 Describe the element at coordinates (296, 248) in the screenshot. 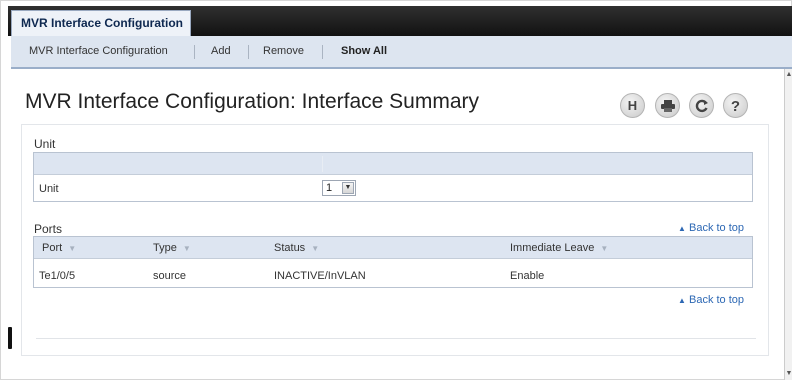

I see `column-header-status: Status ▼` at that location.